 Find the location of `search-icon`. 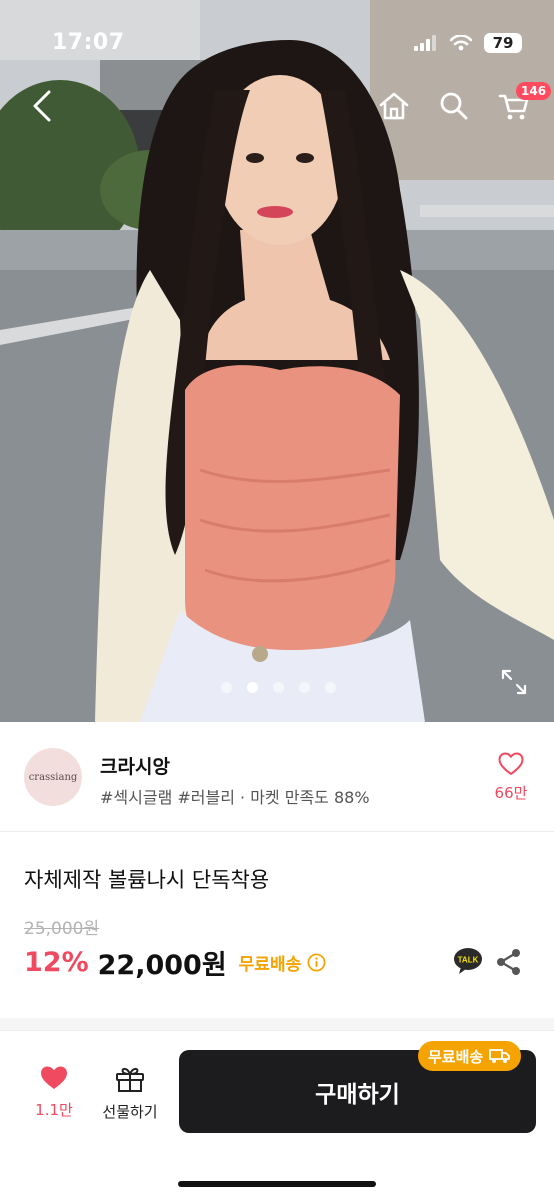

search-icon is located at coordinates (454, 106).